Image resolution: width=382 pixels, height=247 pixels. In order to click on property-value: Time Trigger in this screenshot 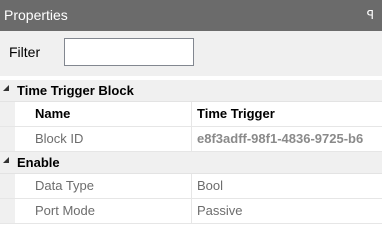, I will do `click(289, 114)`.